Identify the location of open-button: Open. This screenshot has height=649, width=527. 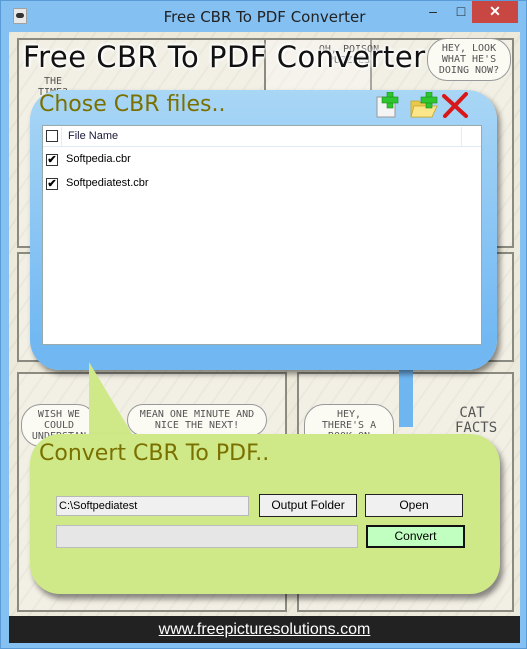
(414, 505).